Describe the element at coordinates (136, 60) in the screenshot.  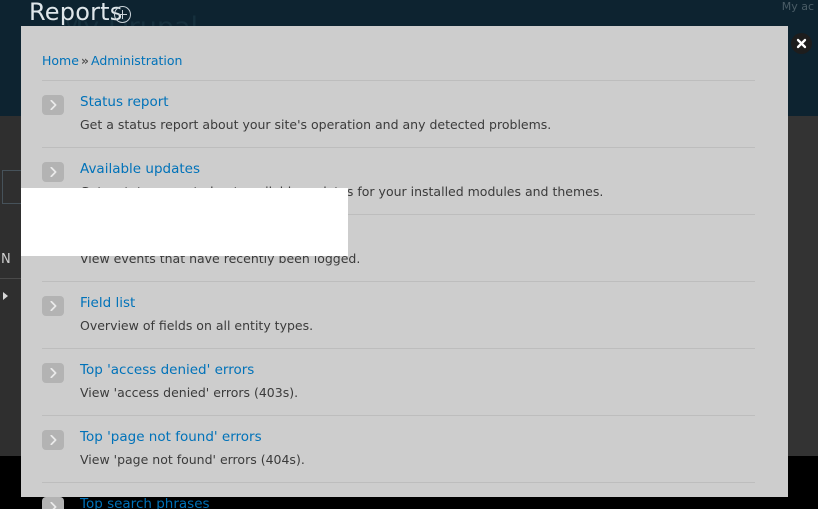
I see `breadcrumb-administration: Administration` at that location.